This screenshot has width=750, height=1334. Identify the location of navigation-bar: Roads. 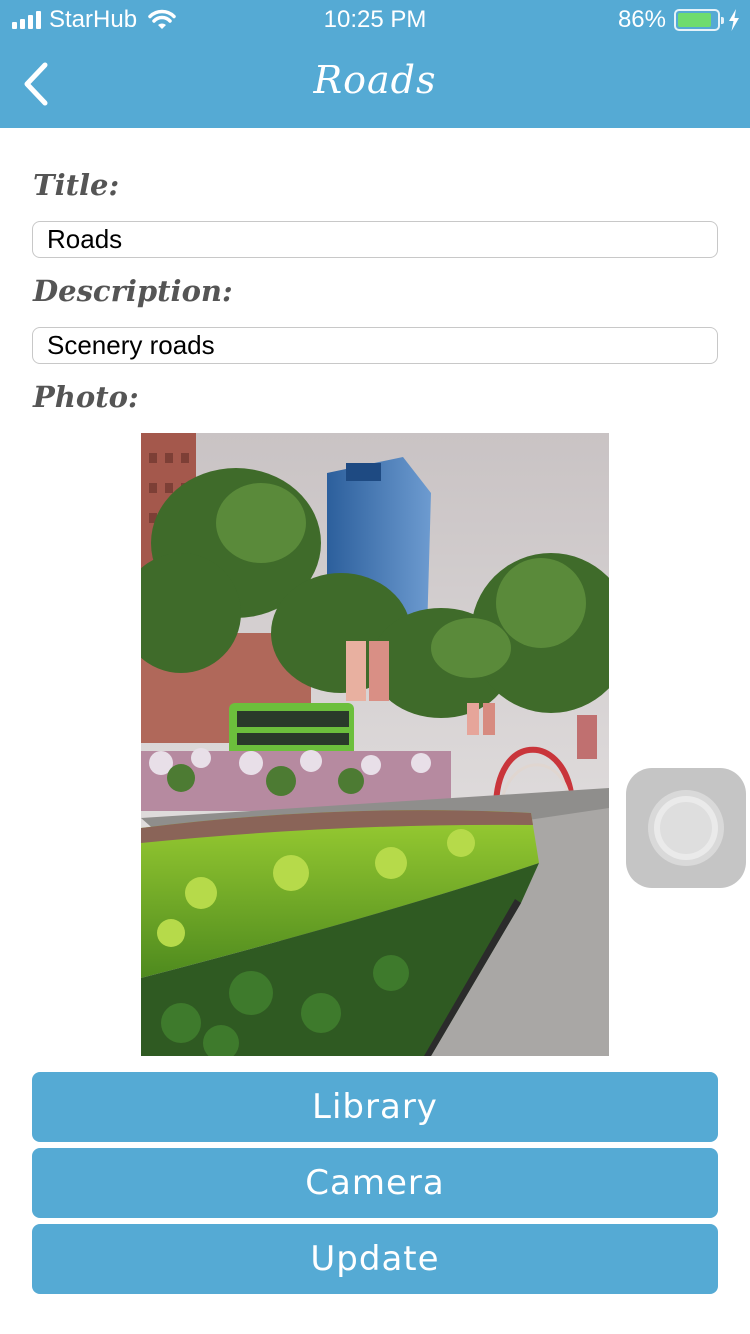
(375, 84).